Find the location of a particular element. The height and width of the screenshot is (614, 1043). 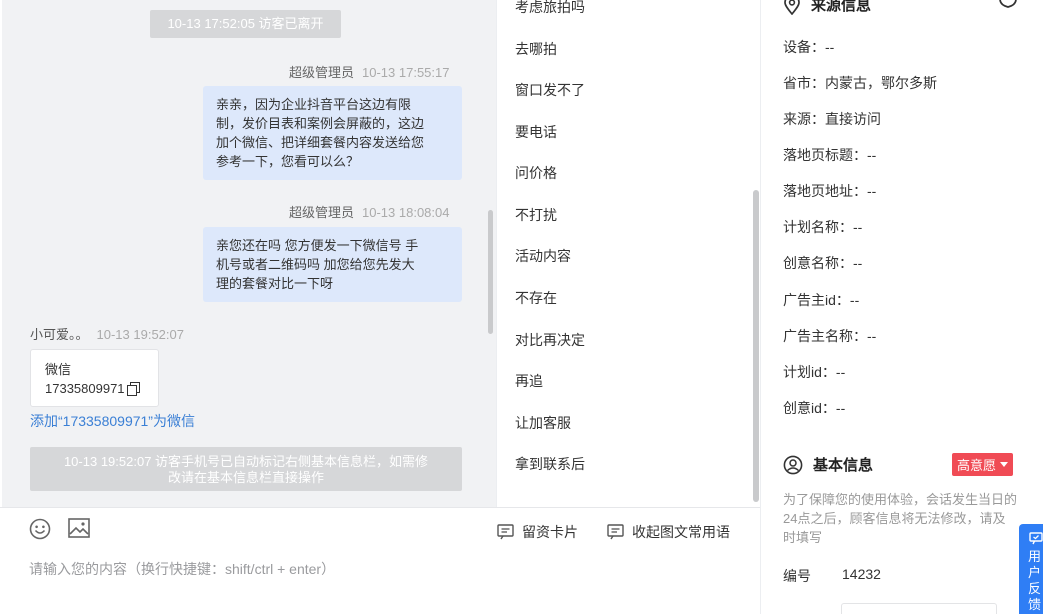

sender-name: 小可爱。。 is located at coordinates (59, 334).